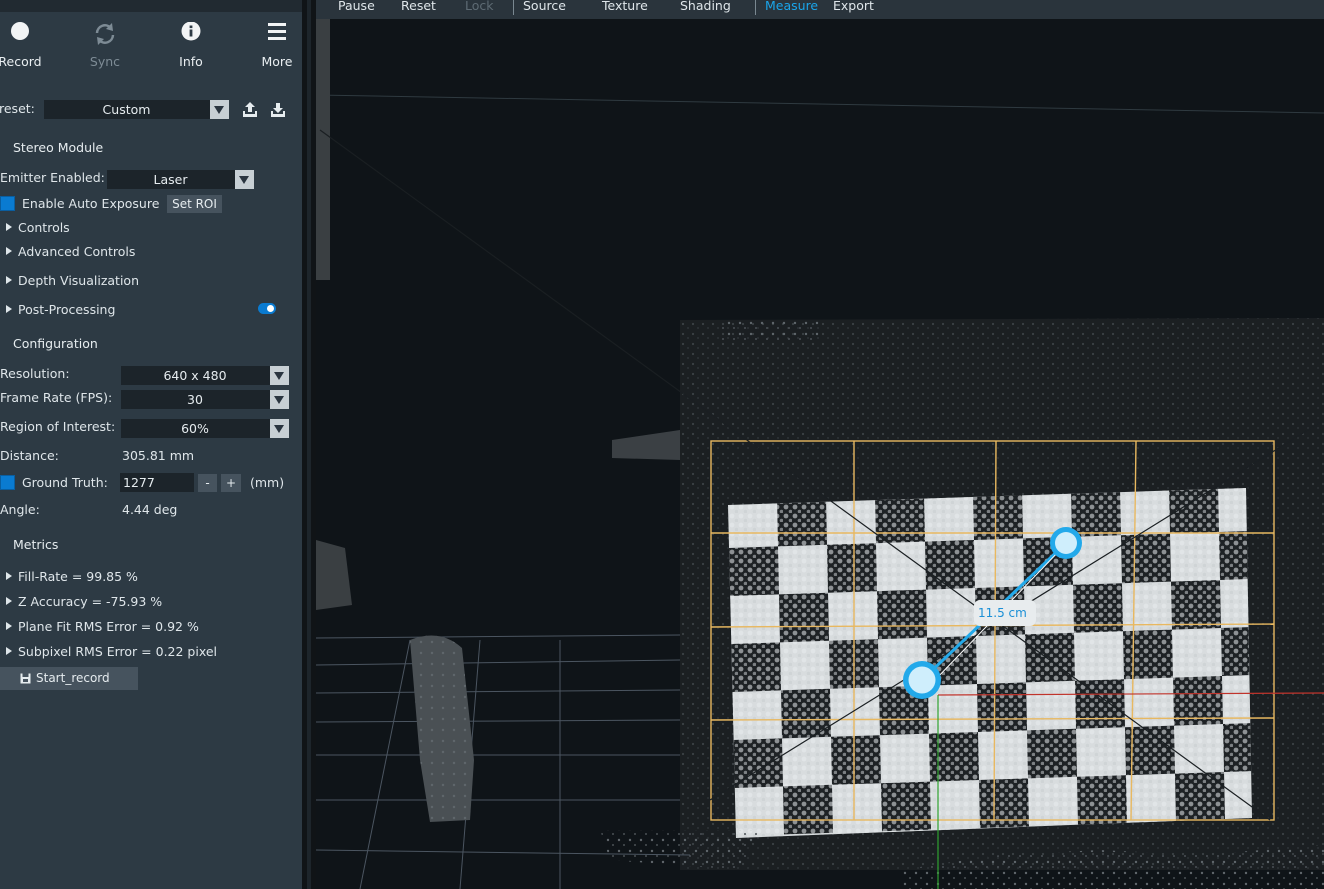 This screenshot has width=1324, height=889. What do you see at coordinates (1066, 543) in the screenshot?
I see `measure-point-a` at bounding box center [1066, 543].